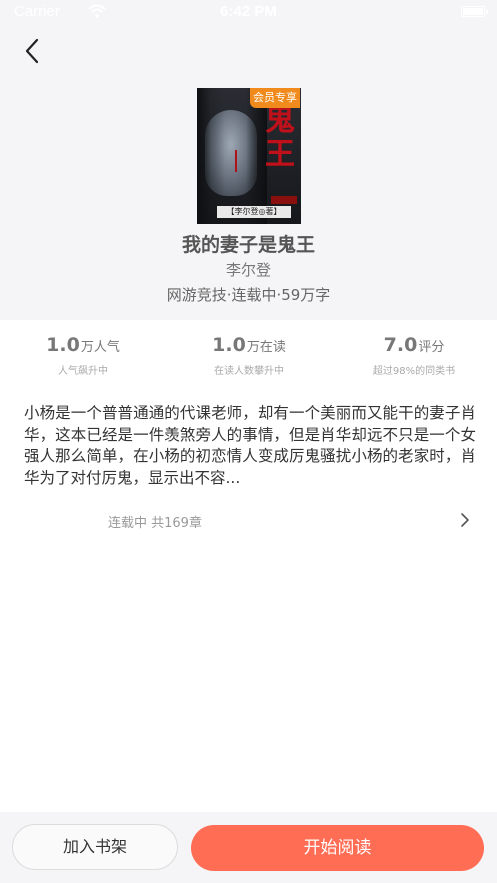 The image size is (497, 883). I want to click on stat-unit: 万人气, so click(100, 347).